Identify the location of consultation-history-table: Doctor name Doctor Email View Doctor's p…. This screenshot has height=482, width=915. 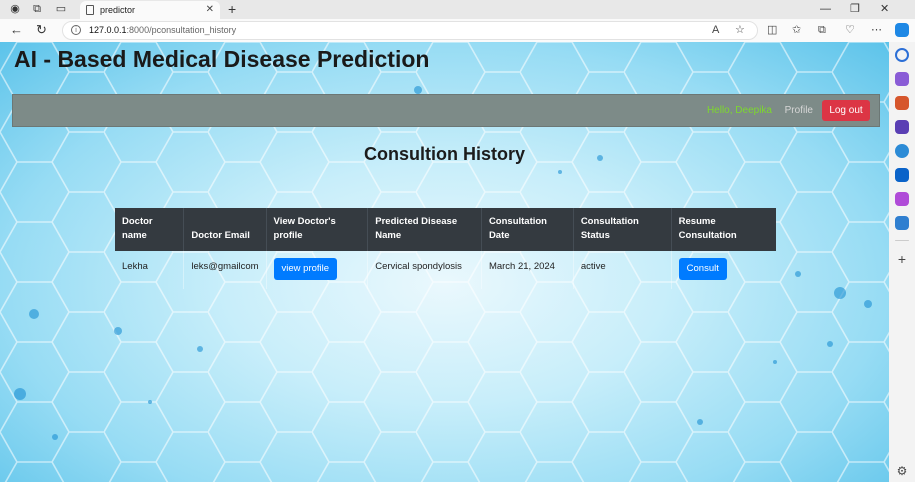
(445, 248).